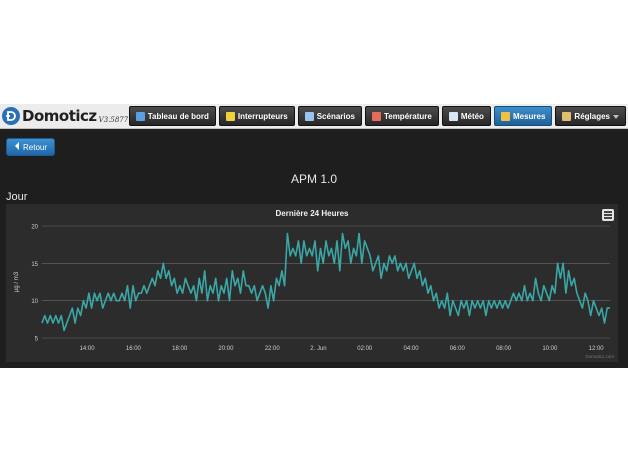 This screenshot has height=472, width=628. Describe the element at coordinates (567, 116) in the screenshot. I see `tools-icon` at that location.